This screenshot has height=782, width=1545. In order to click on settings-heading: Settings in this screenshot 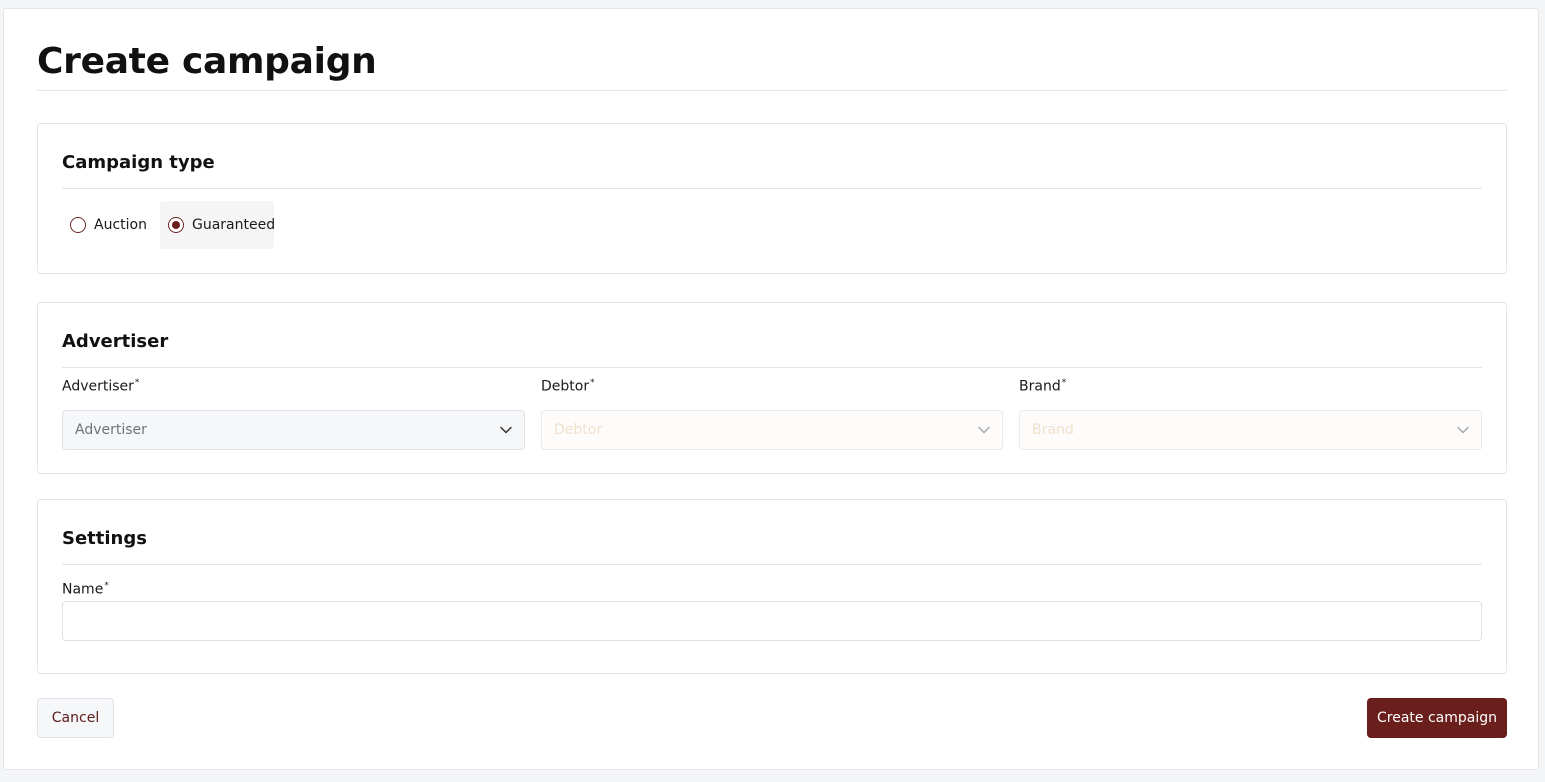, I will do `click(104, 538)`.